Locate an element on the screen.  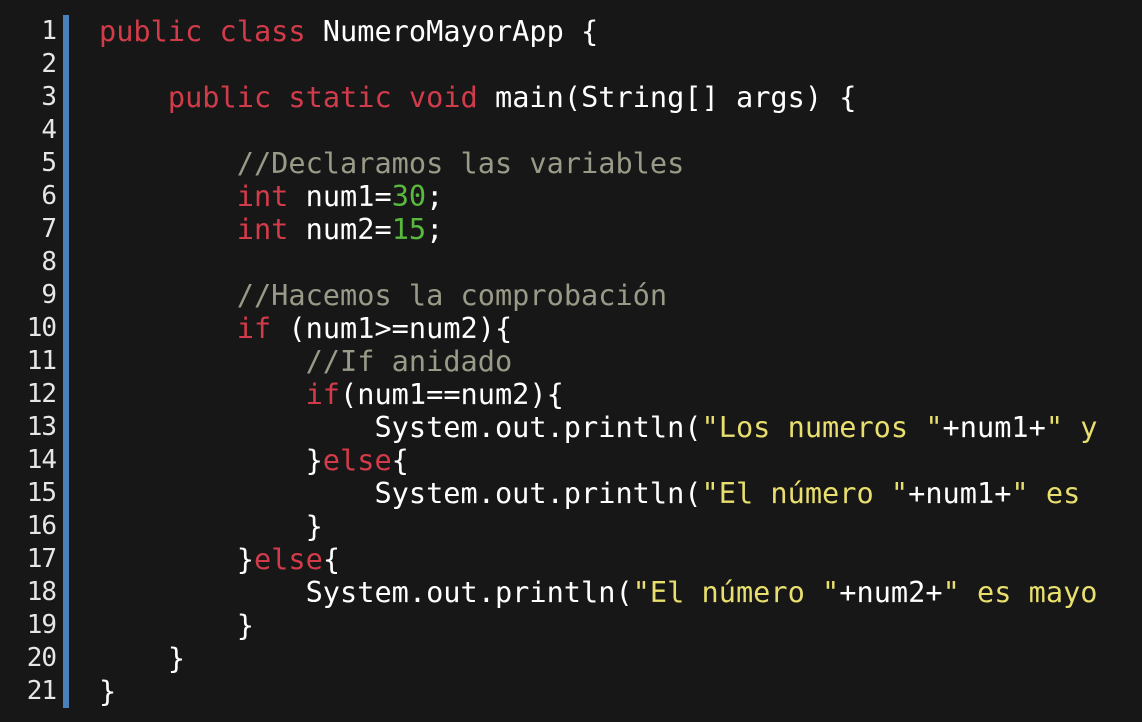
line-number: 20 is located at coordinates (41, 658).